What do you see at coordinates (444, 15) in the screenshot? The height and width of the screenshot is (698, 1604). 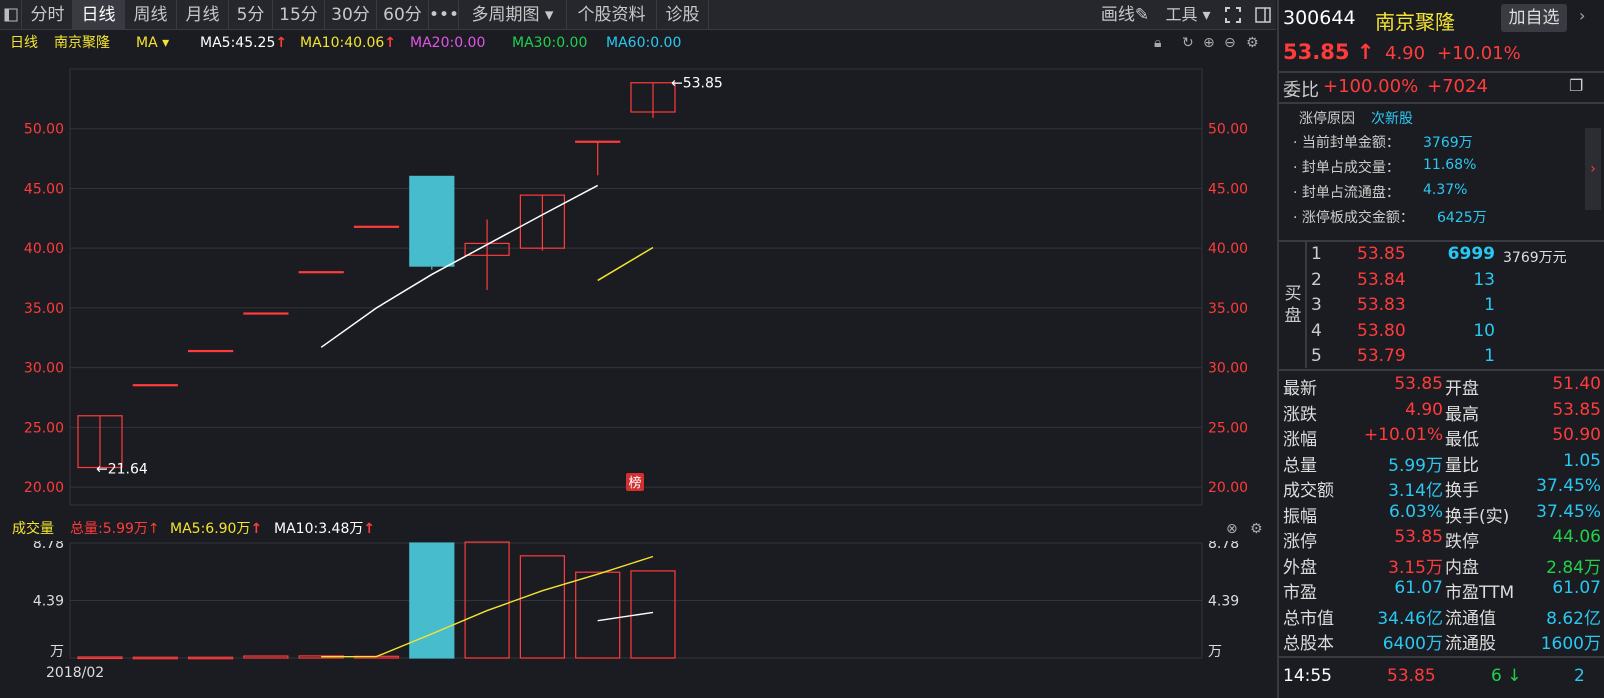 I see `tab-8: •••` at bounding box center [444, 15].